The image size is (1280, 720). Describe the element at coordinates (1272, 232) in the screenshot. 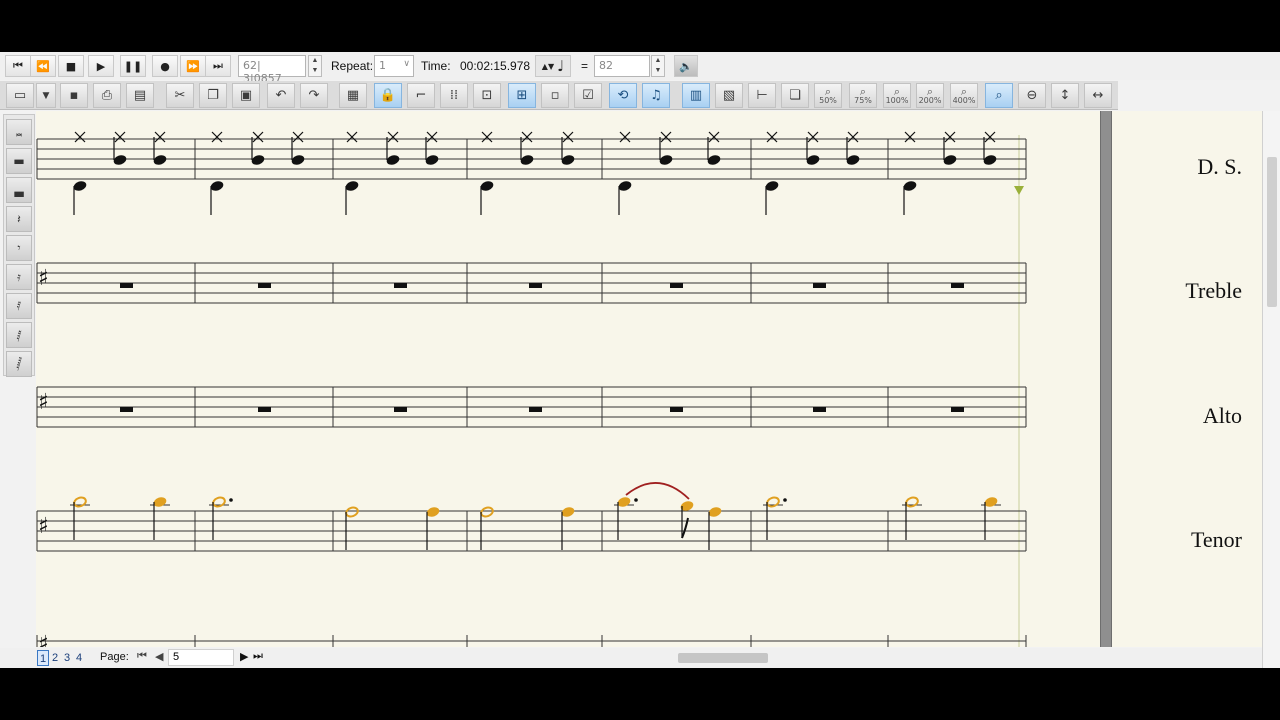

I see `vertical-scroll-thumb` at that location.